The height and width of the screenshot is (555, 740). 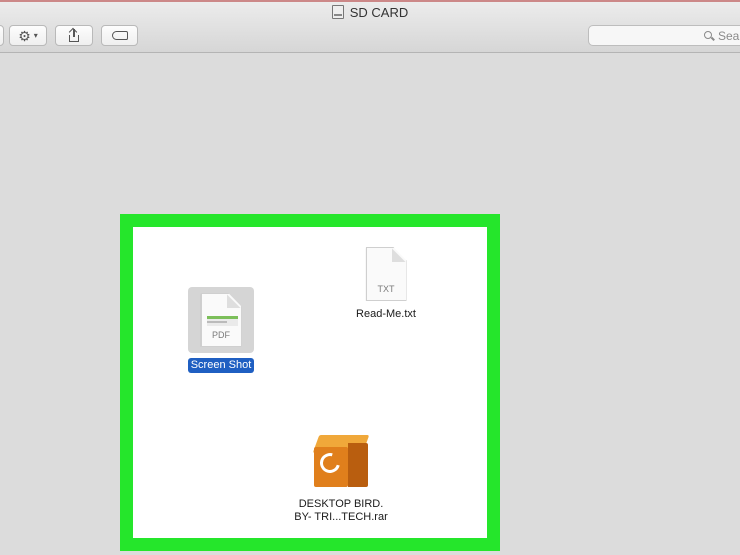 I want to click on file-name: Read-Me.txt, so click(x=386, y=314).